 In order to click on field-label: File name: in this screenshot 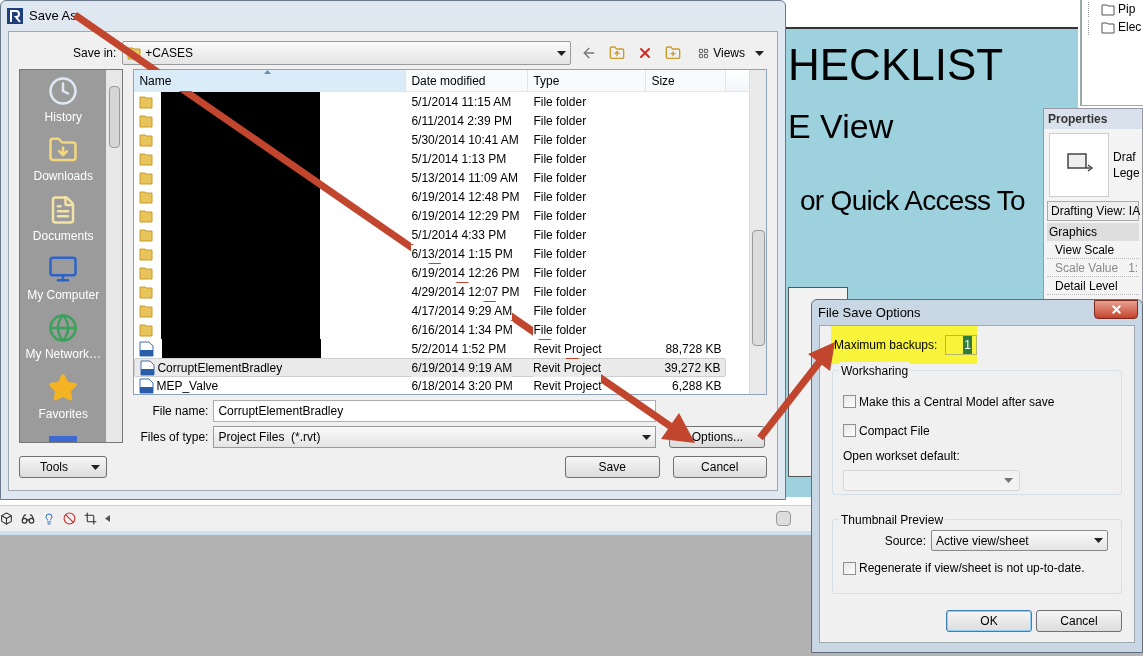, I will do `click(180, 411)`.